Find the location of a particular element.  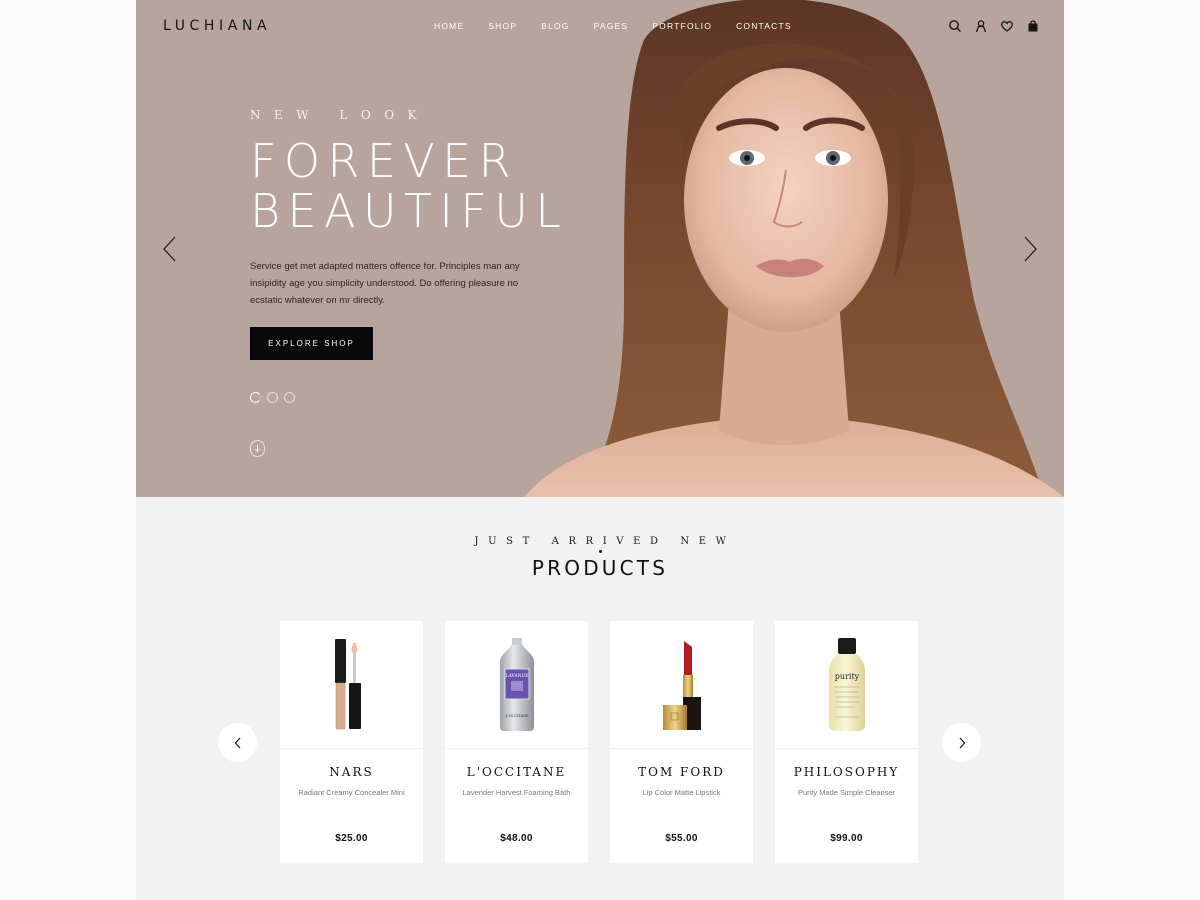

products-title: PRODUCTS is located at coordinates (600, 568).